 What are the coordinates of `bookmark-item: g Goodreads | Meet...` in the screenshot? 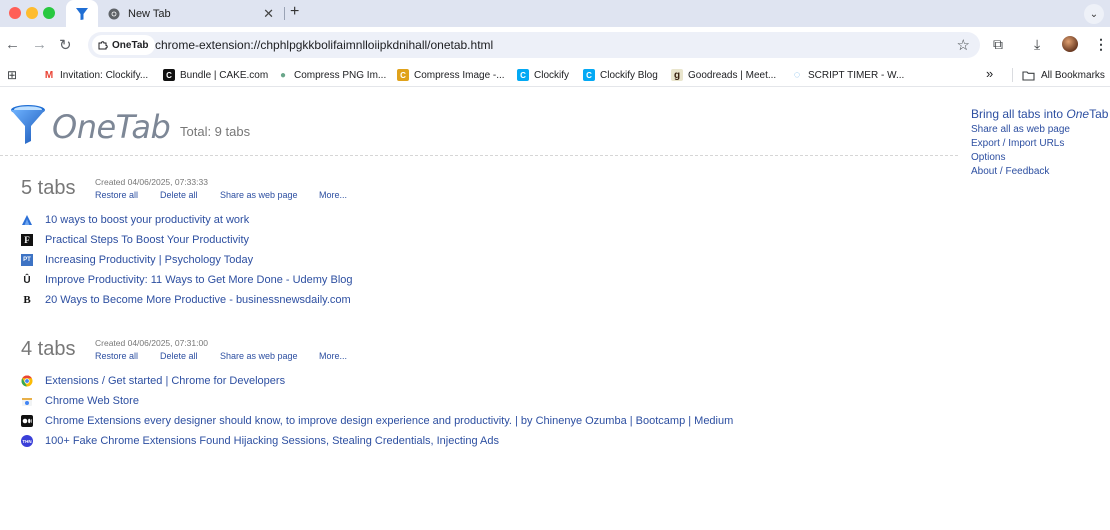 It's located at (723, 75).